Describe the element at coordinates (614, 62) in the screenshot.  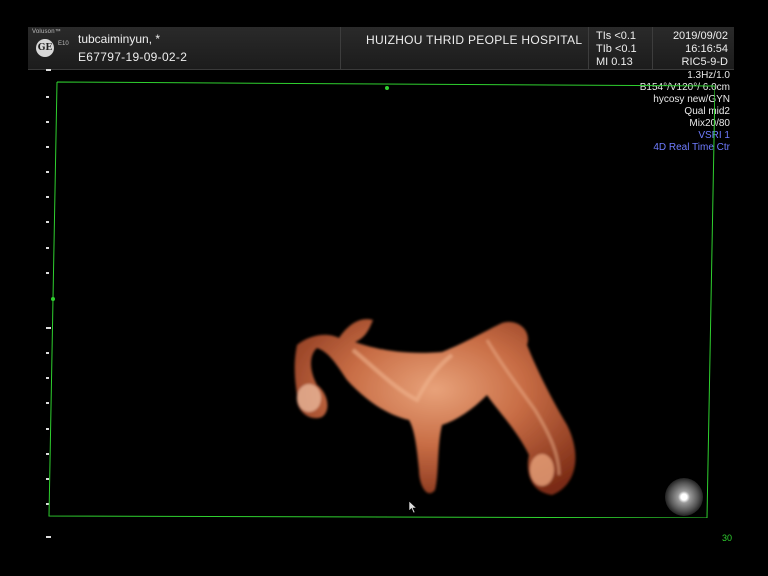
I see `mi-index: MI 0.13` at that location.